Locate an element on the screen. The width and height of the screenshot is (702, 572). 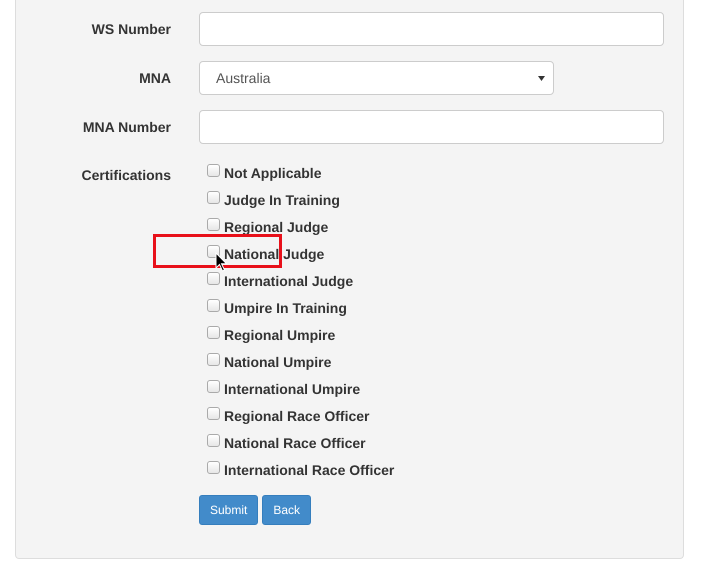
checkbox-label: Judge In Training is located at coordinates (282, 200).